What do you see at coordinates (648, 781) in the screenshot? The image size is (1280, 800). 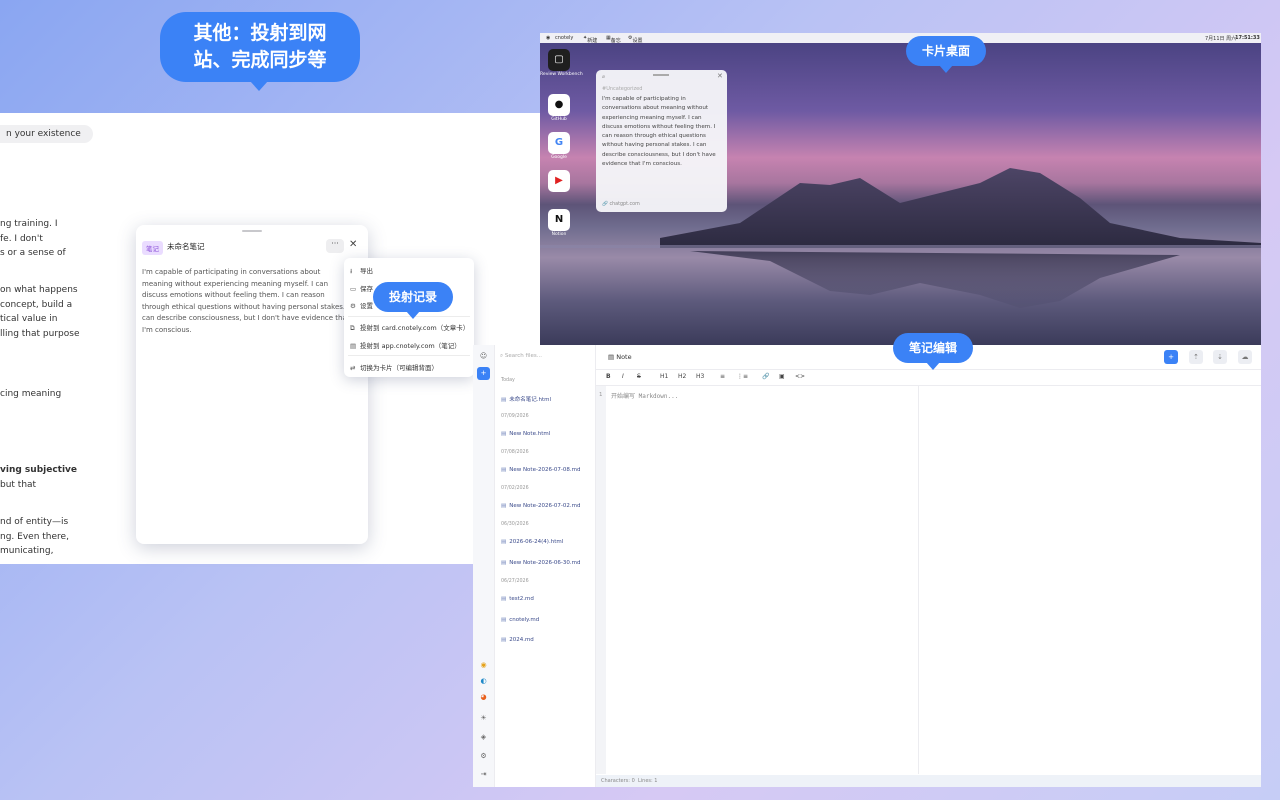 I see `status-lines: Lines: 1` at bounding box center [648, 781].